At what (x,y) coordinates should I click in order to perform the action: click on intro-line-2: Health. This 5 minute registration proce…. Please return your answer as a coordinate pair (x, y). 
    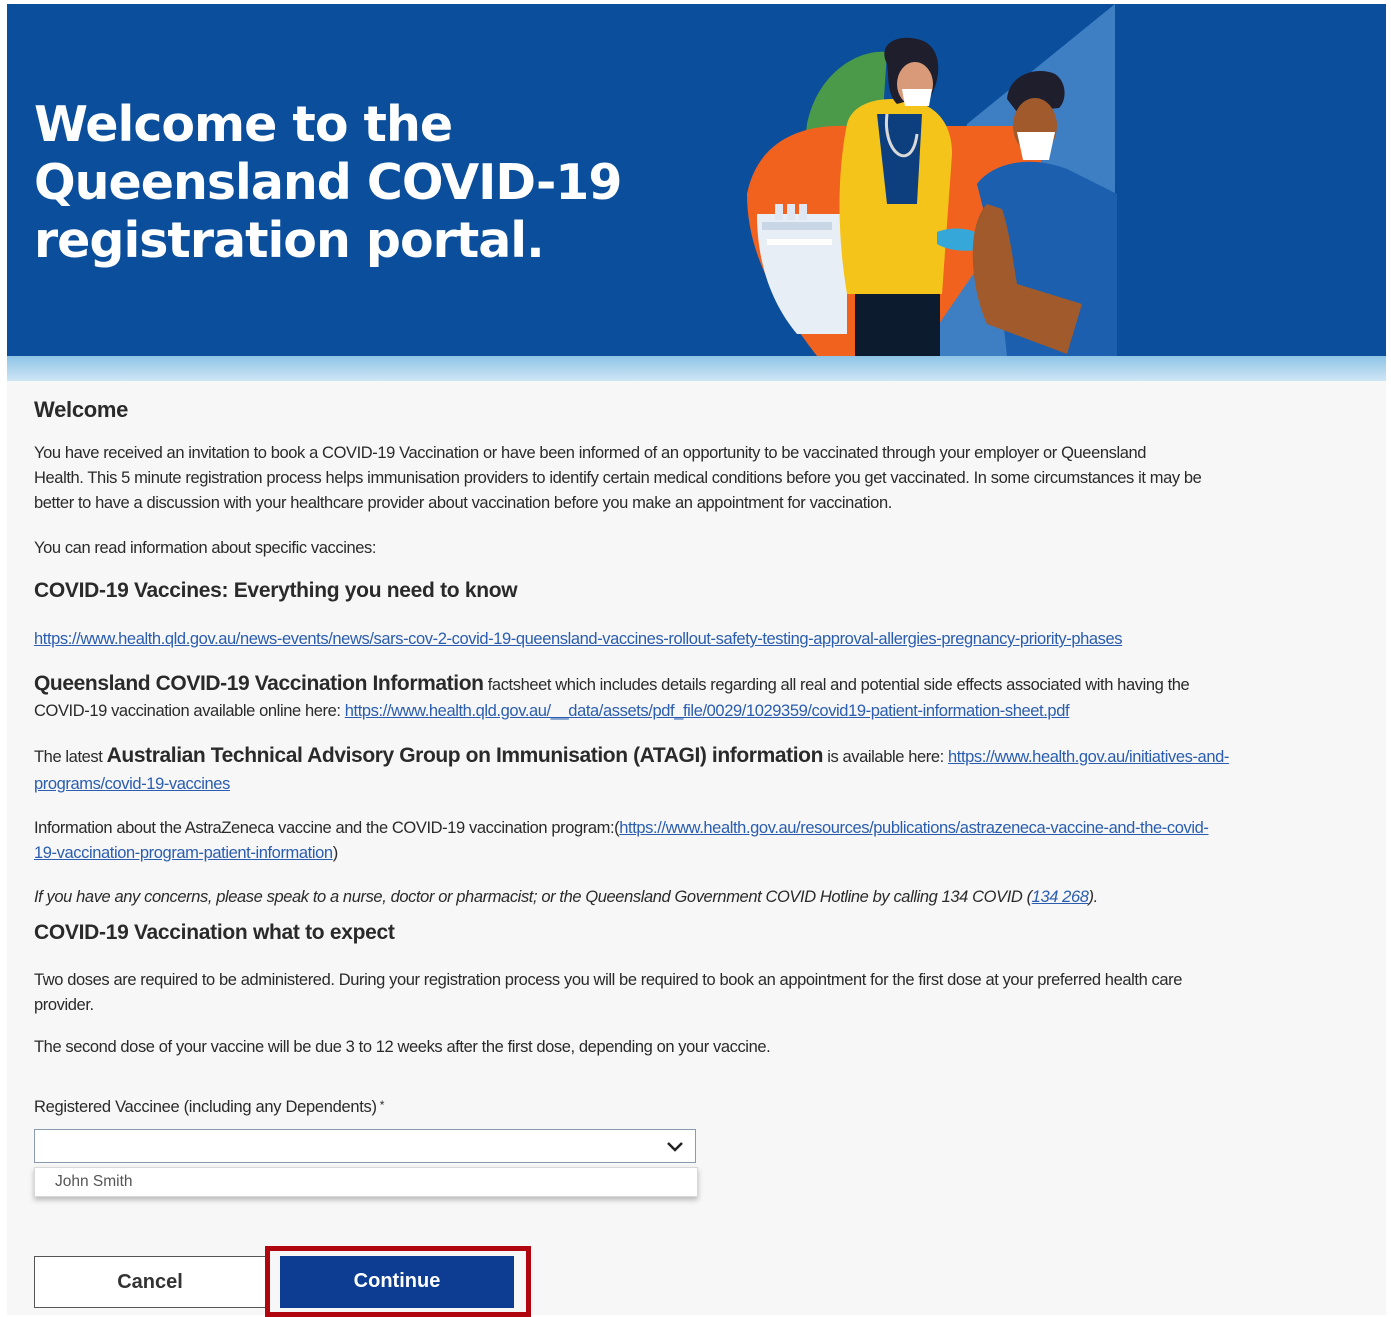
    Looking at the image, I should click on (618, 478).